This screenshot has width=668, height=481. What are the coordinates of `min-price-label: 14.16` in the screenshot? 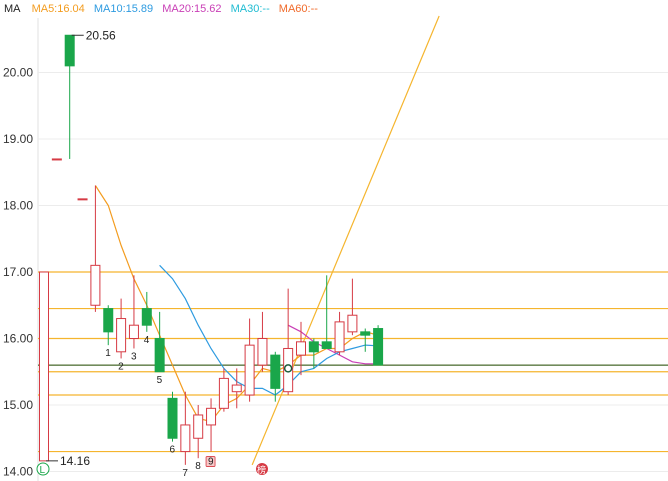 It's located at (75, 461).